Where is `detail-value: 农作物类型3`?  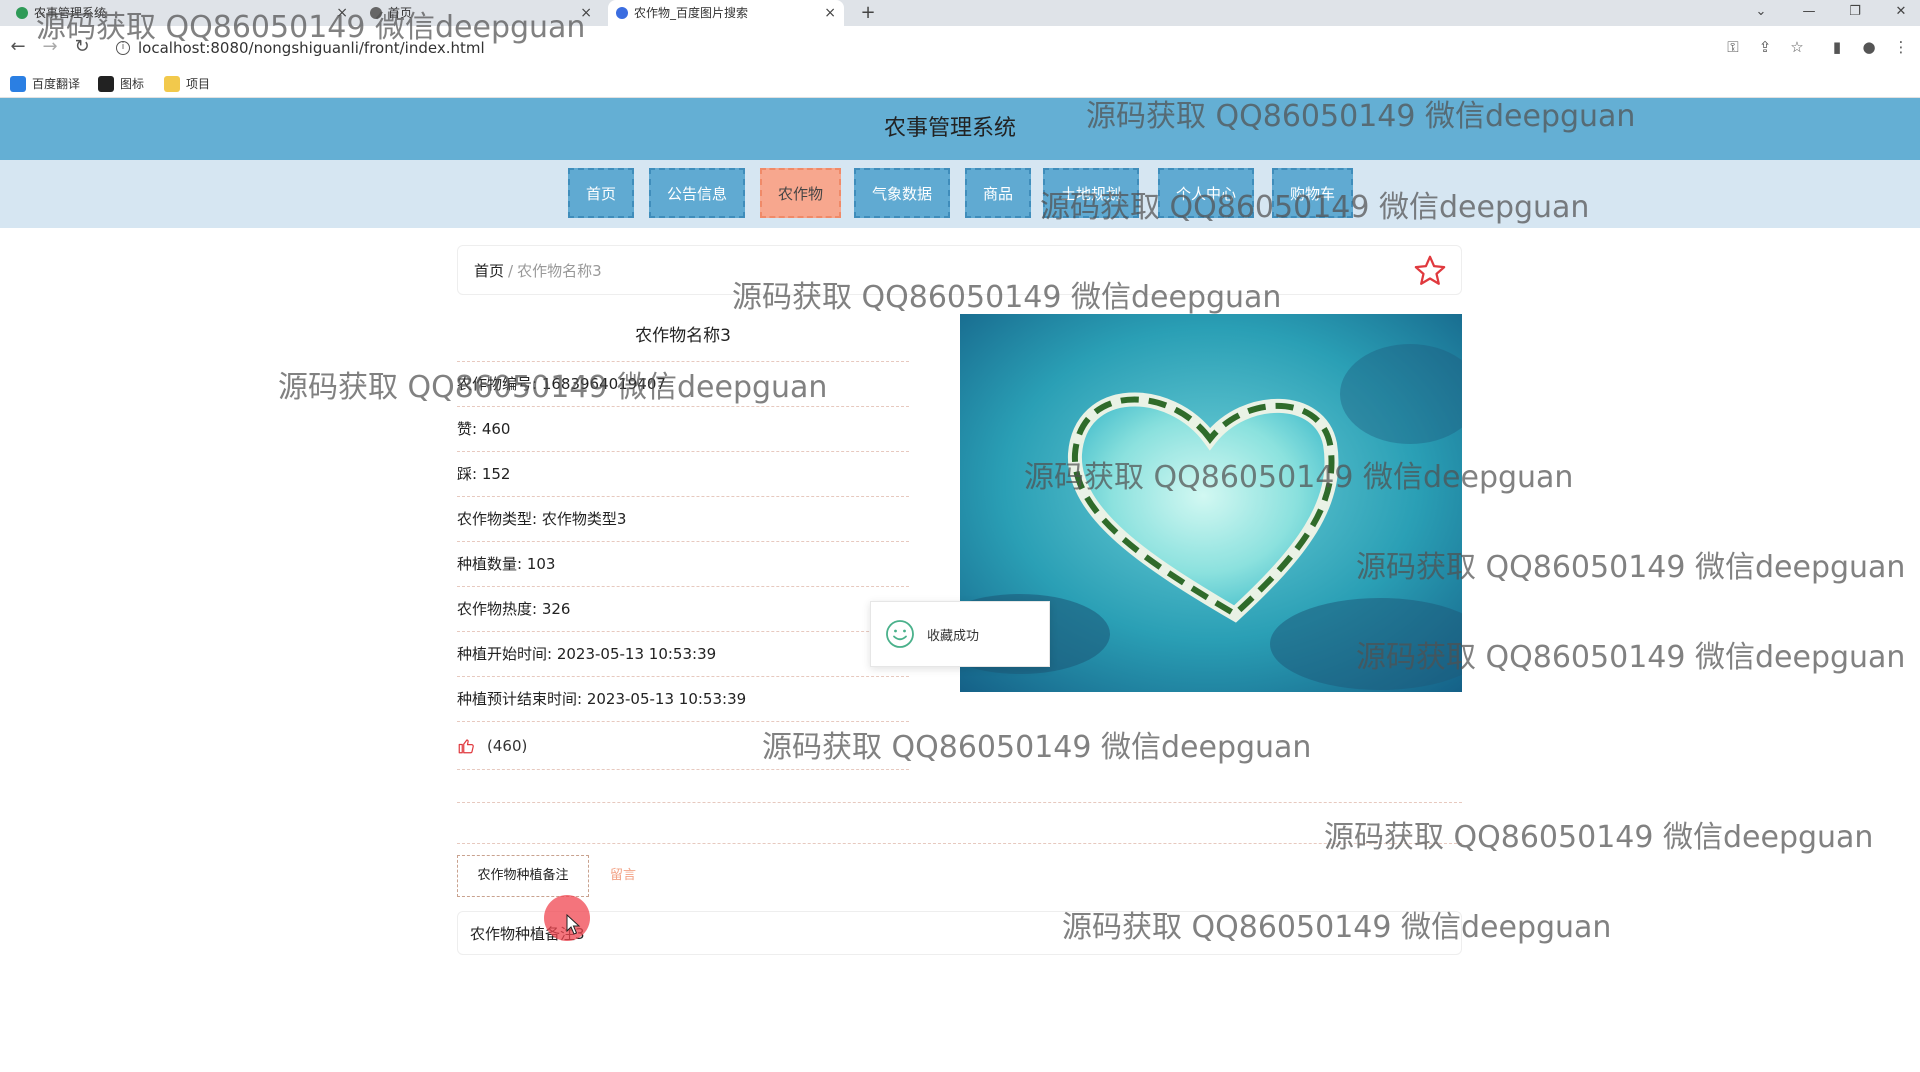 detail-value: 农作物类型3 is located at coordinates (584, 519).